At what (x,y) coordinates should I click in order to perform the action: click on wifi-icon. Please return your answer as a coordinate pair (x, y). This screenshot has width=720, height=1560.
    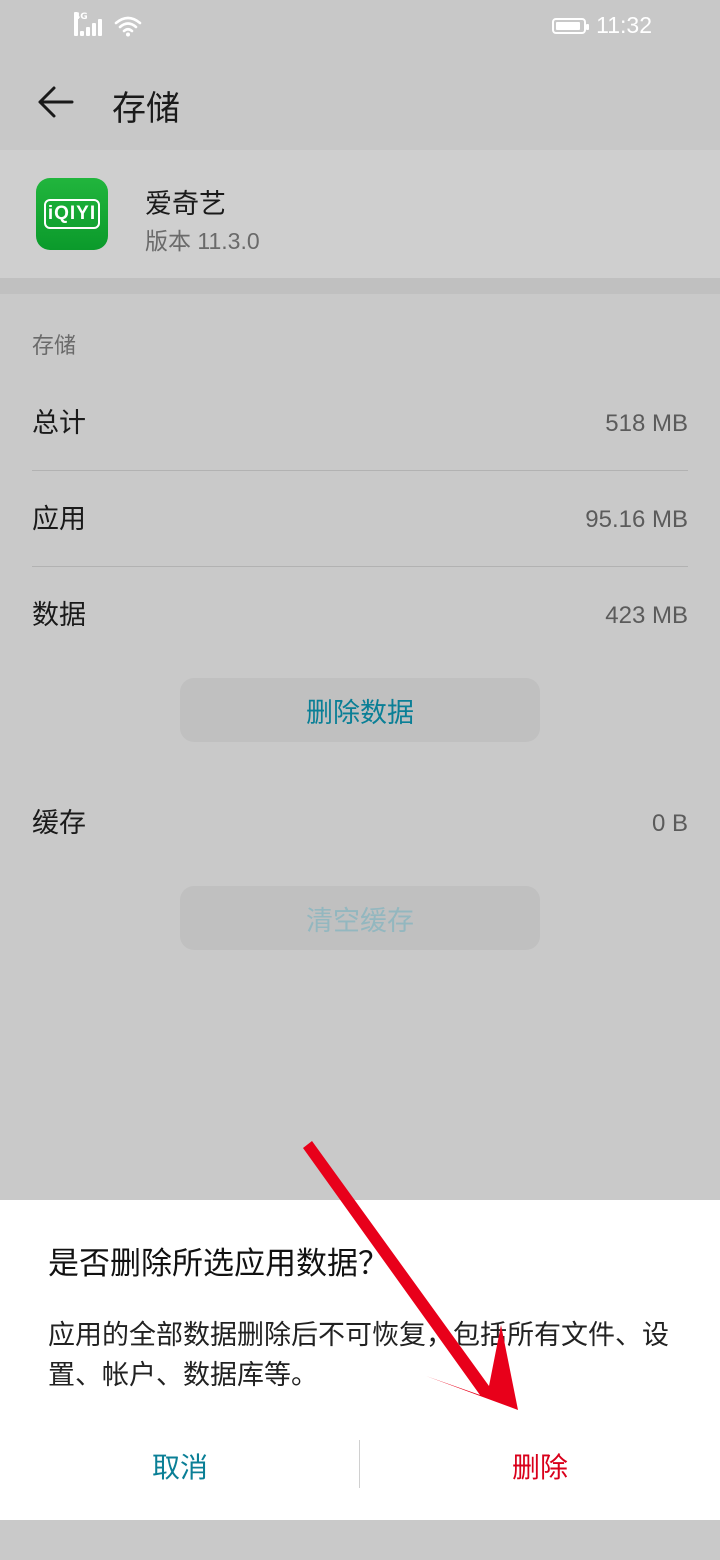
    Looking at the image, I should click on (128, 26).